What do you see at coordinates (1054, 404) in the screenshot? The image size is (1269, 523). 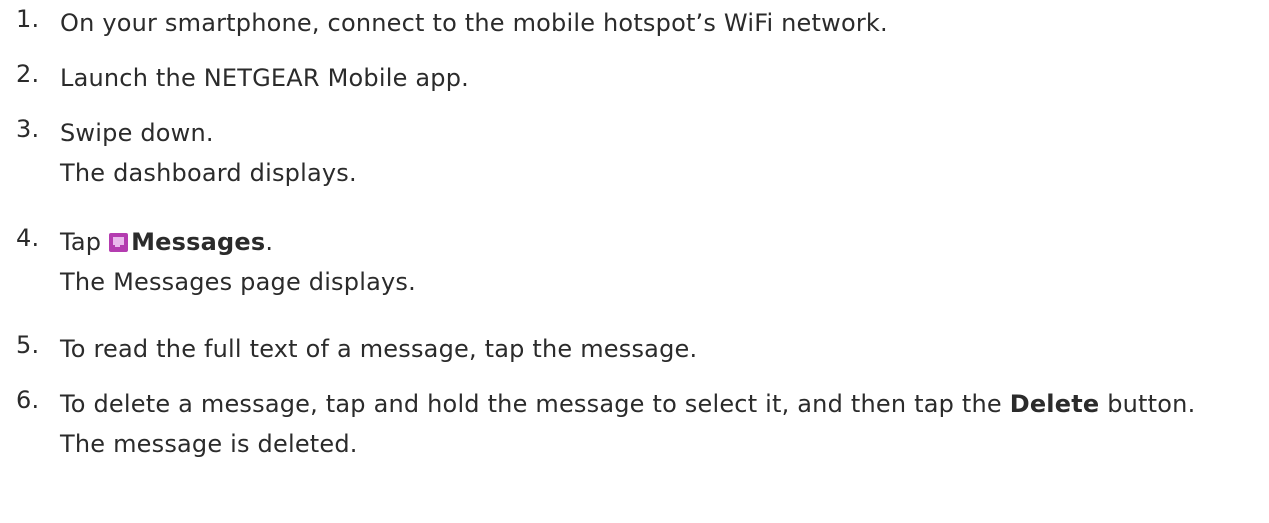 I see `delete-label: Delete` at bounding box center [1054, 404].